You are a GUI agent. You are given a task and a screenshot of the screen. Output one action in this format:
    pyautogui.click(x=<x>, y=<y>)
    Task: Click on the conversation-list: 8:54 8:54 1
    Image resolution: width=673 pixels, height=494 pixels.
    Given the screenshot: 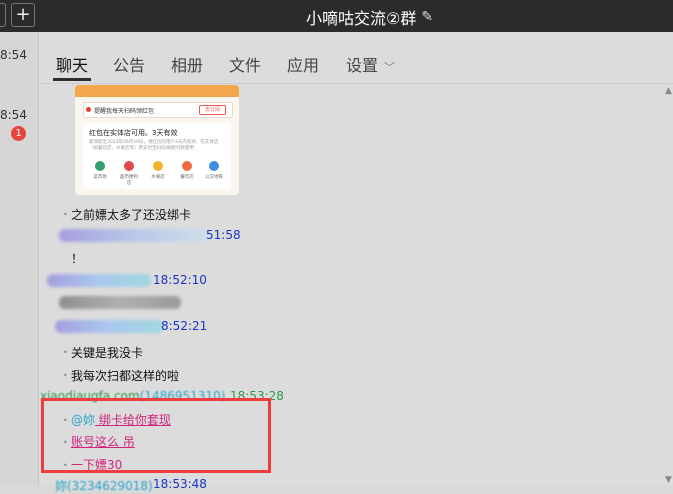 What is the action you would take?
    pyautogui.click(x=19, y=259)
    